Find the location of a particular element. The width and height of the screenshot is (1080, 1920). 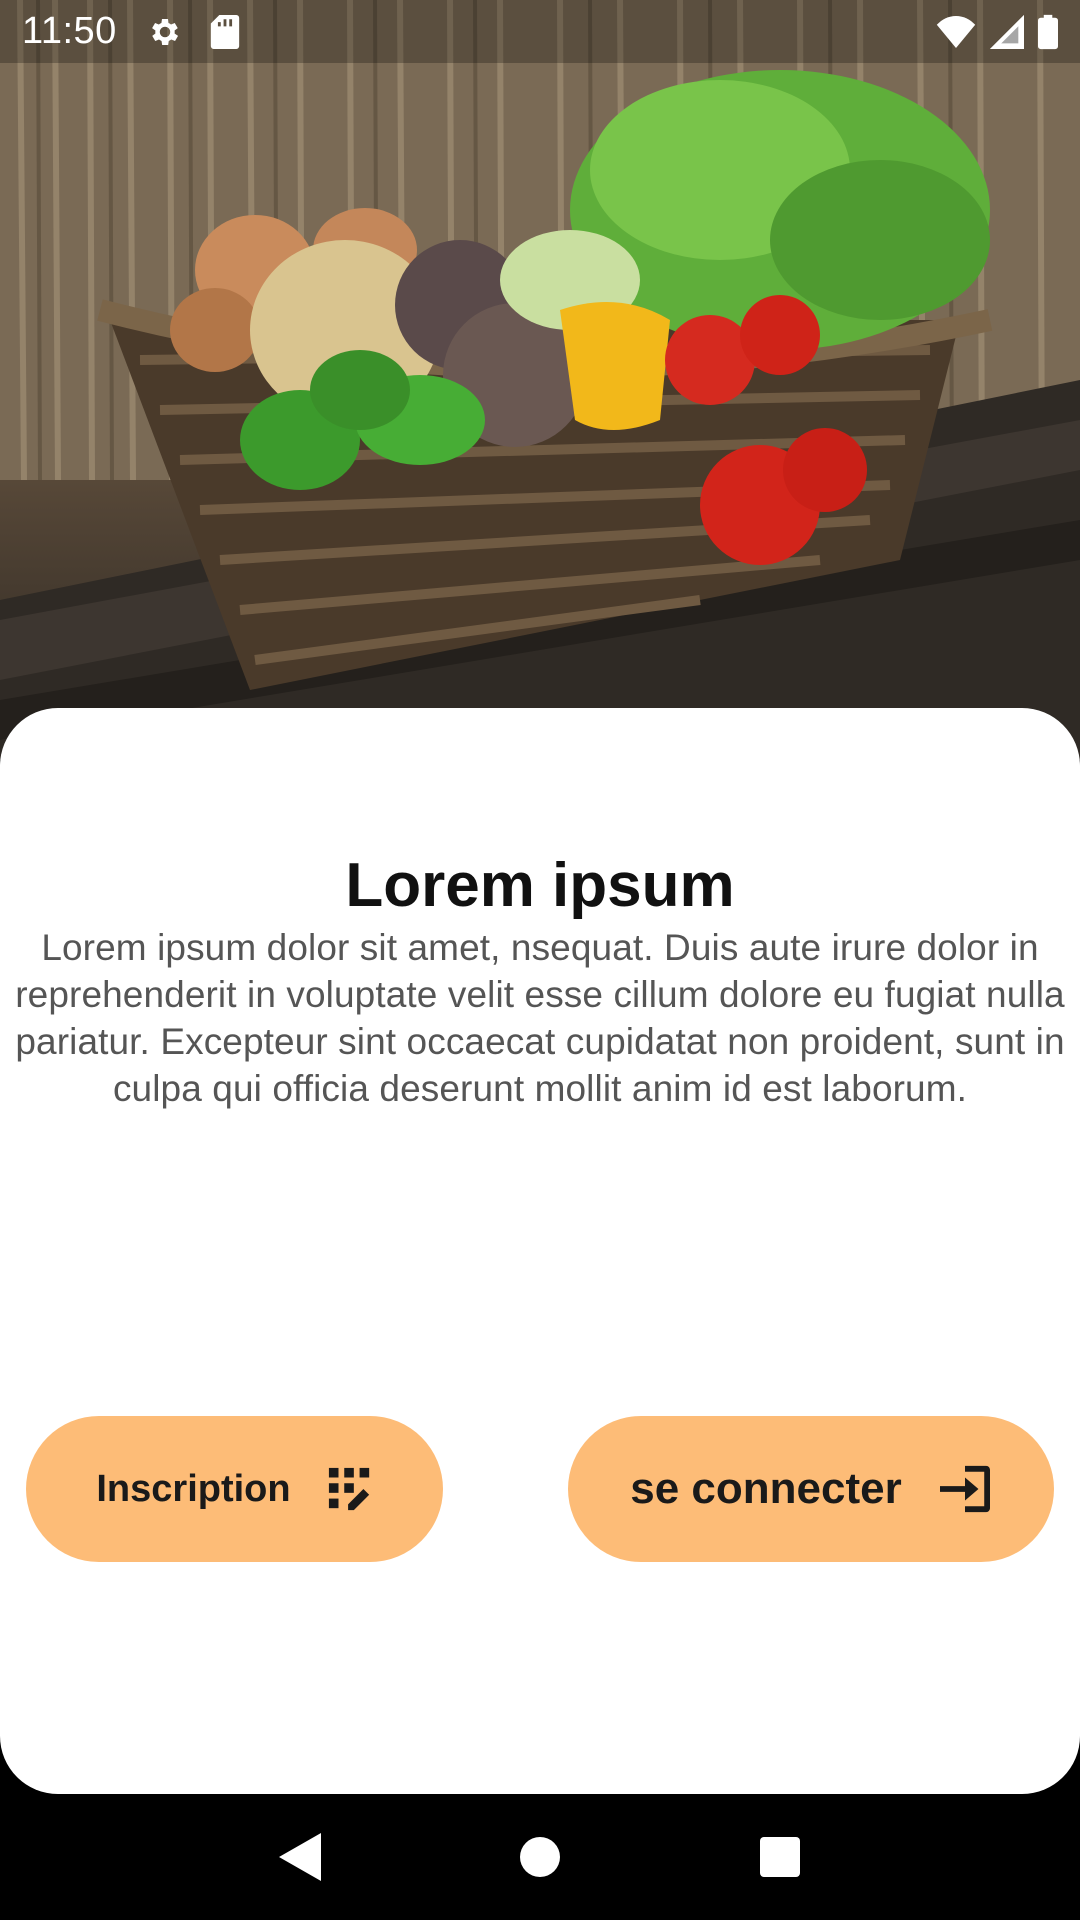

settings-icon is located at coordinates (165, 32).